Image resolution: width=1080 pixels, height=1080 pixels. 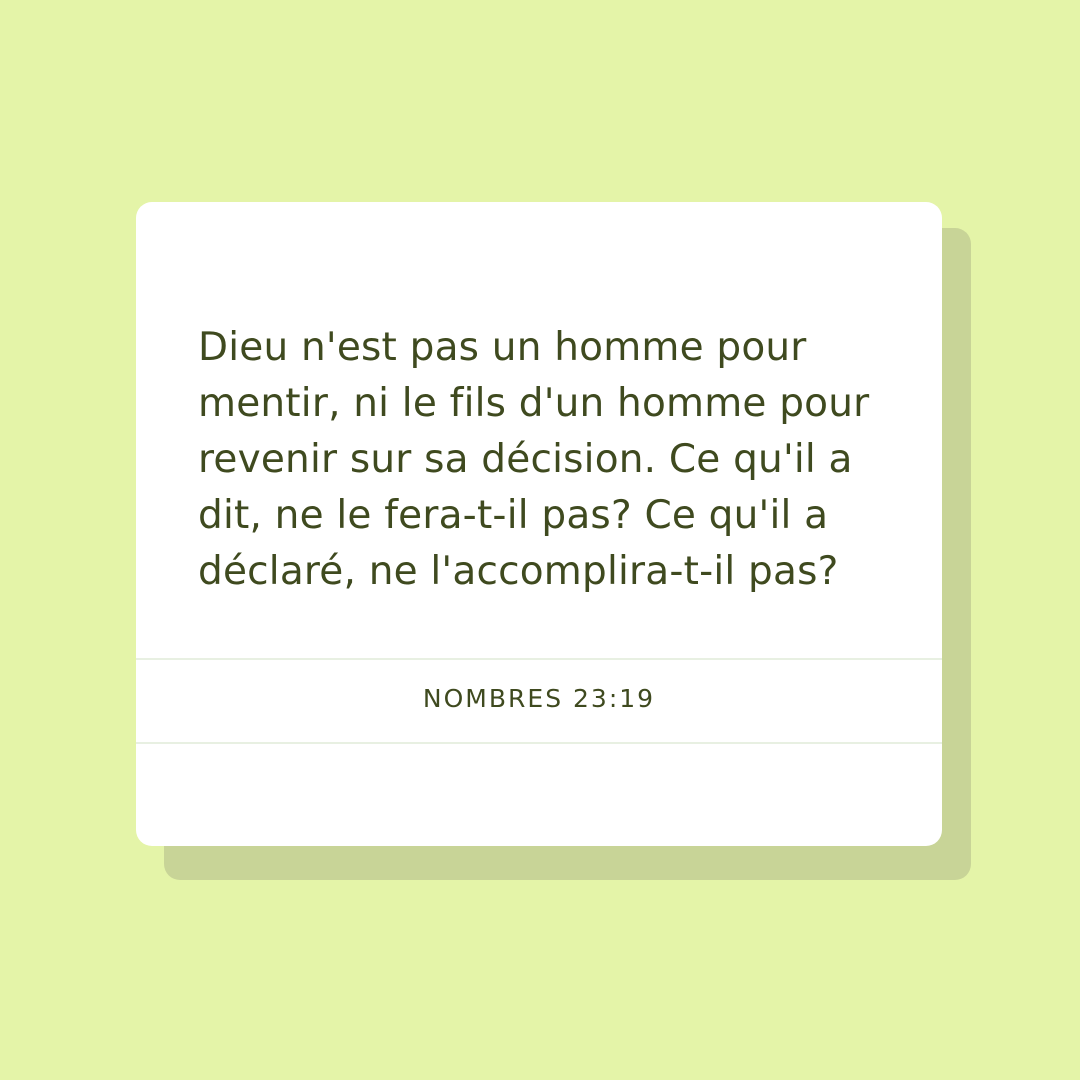 I want to click on divider-top, so click(x=539, y=659).